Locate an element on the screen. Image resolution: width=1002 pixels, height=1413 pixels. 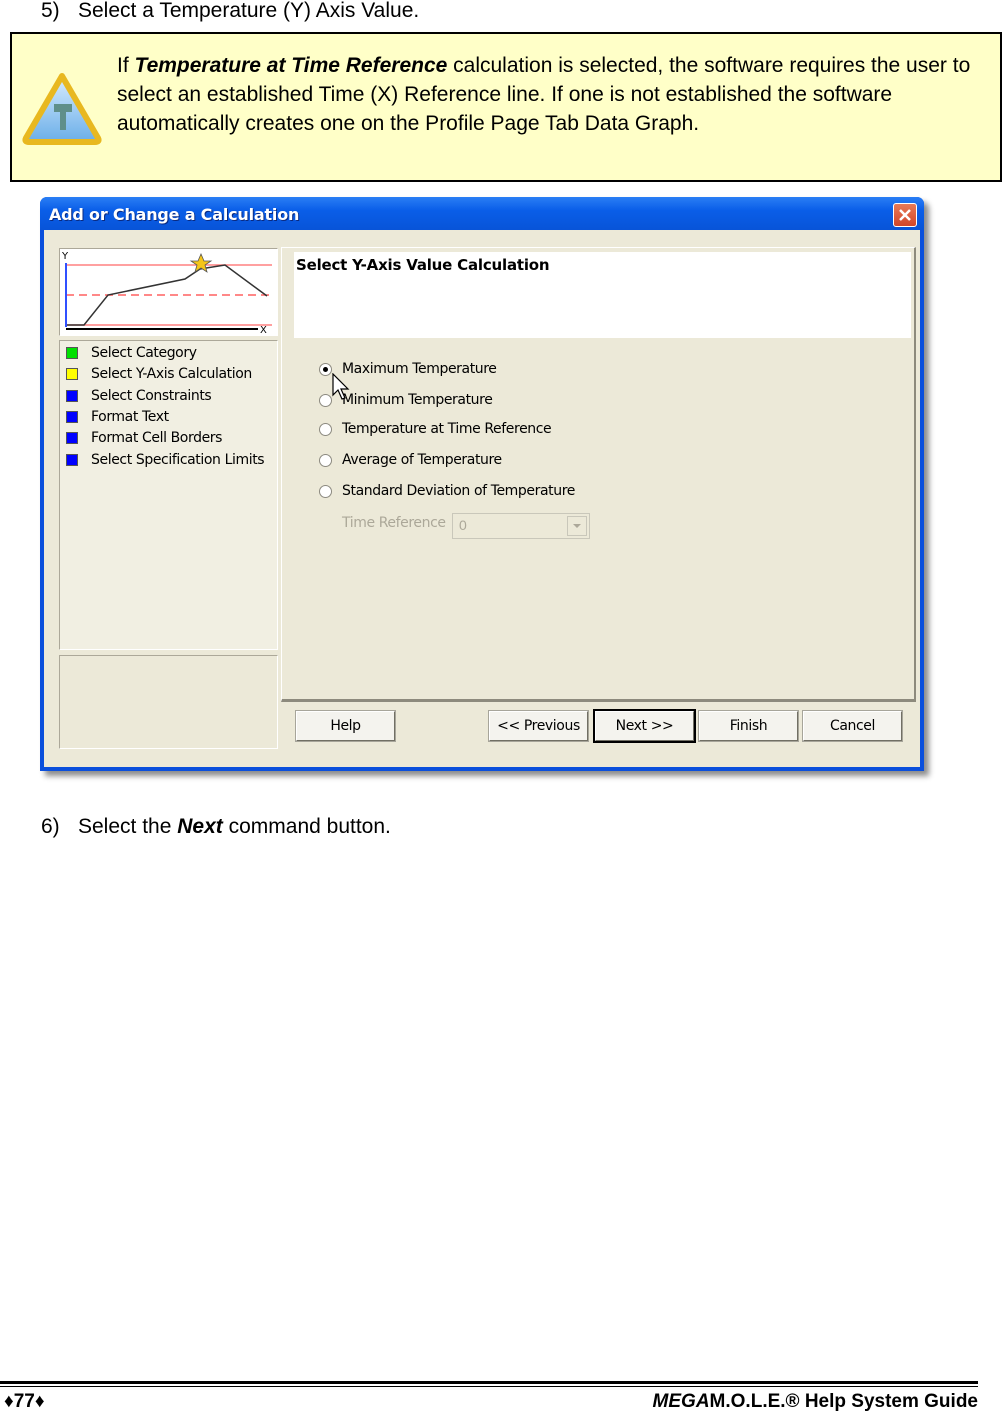
chevron-down-icon is located at coordinates (577, 526).